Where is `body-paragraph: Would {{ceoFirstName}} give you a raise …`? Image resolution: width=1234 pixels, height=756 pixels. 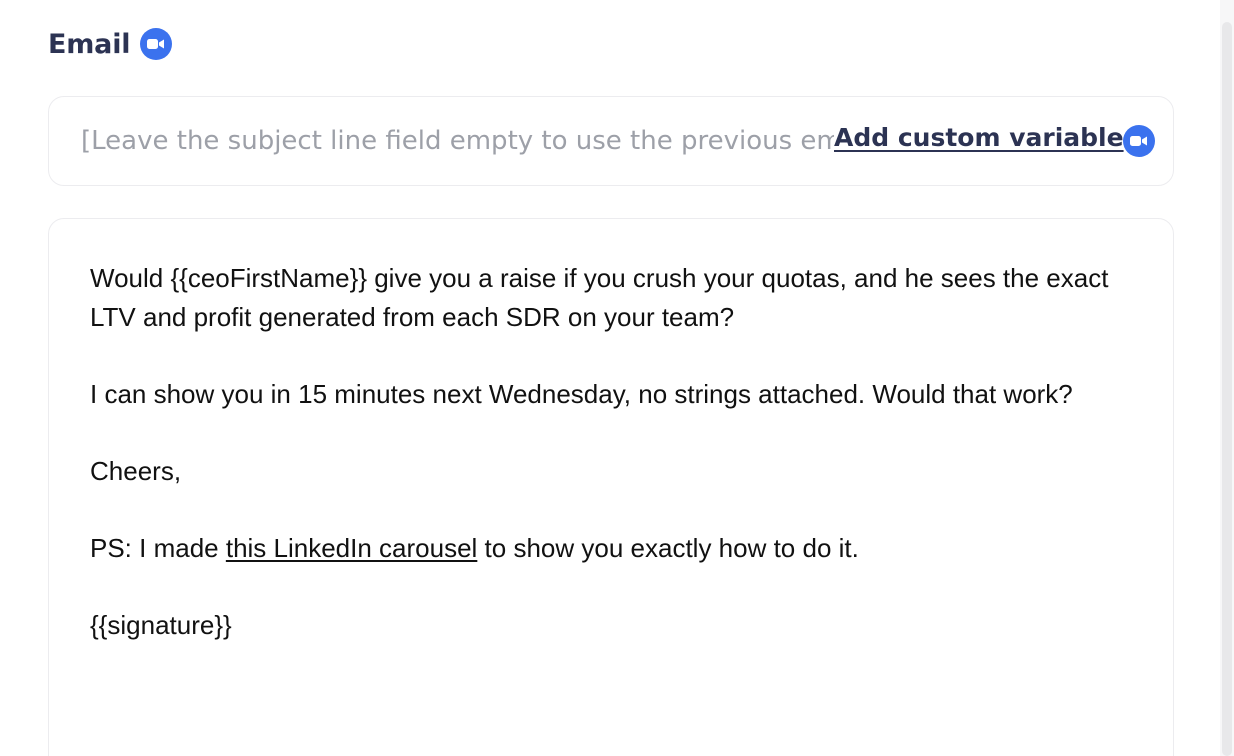 body-paragraph: Would {{ceoFirstName}} give you a raise … is located at coordinates (599, 297).